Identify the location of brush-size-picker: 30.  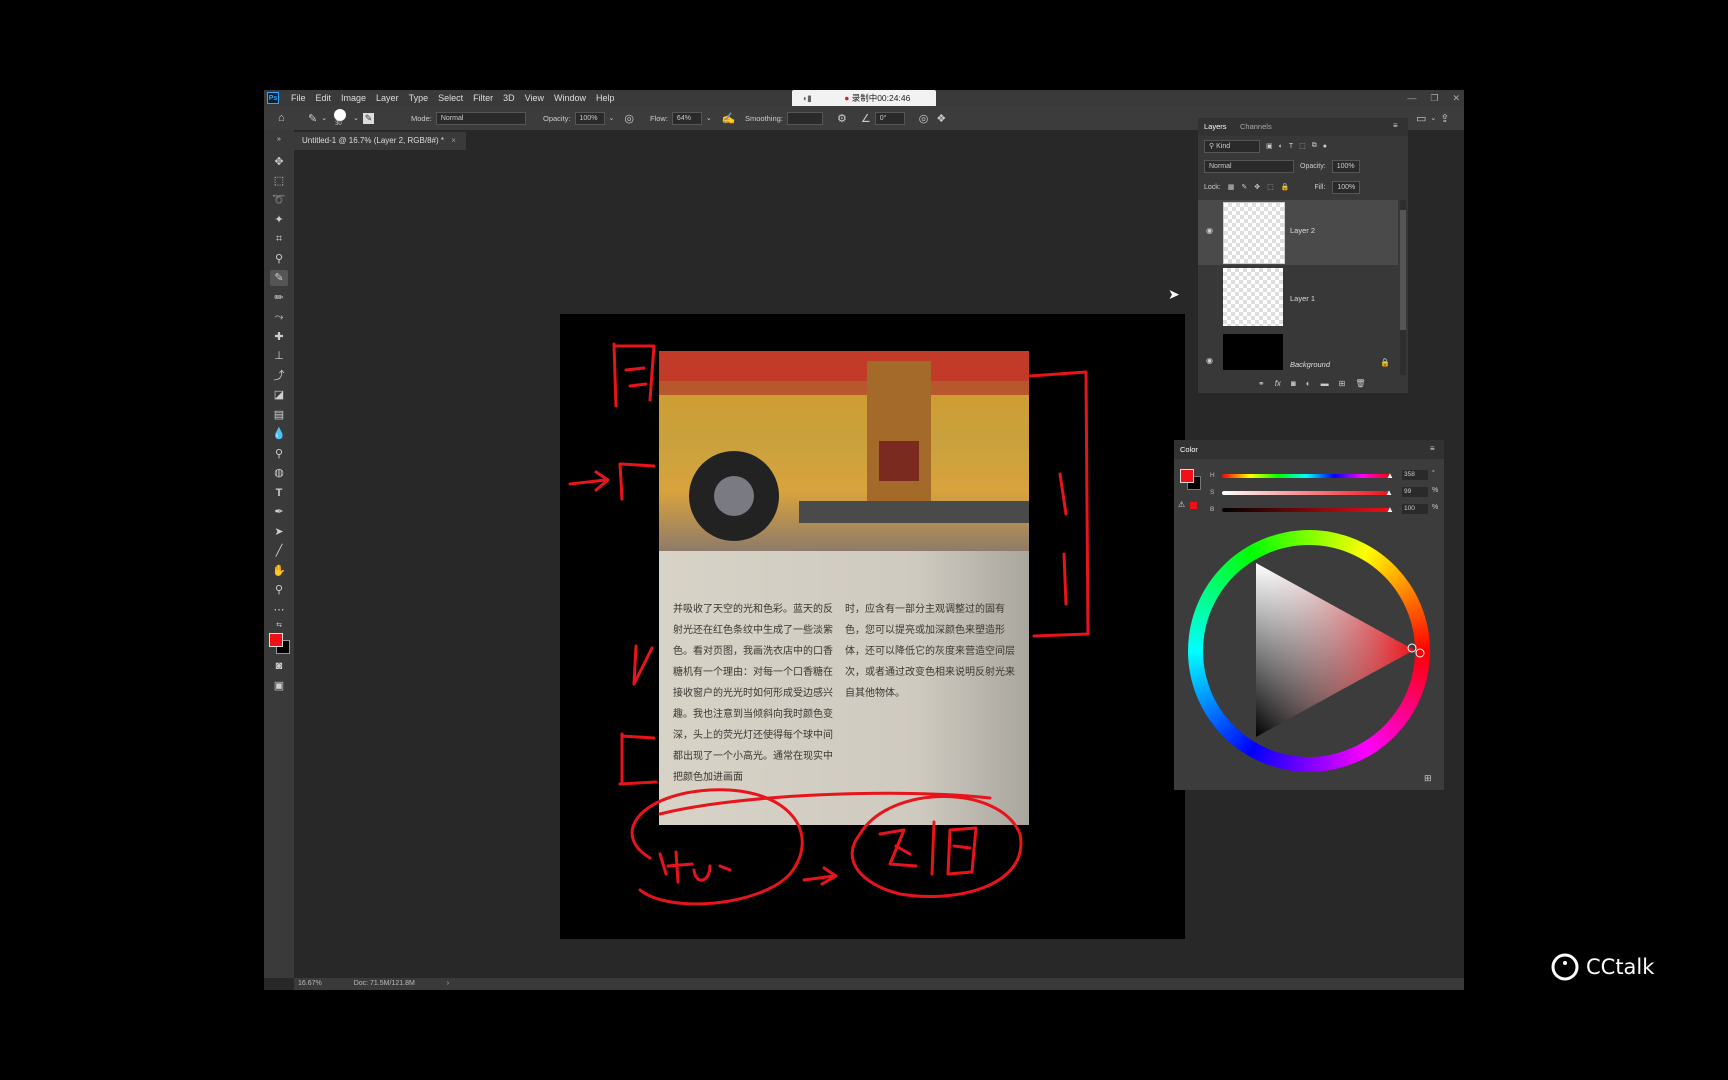
(340, 118).